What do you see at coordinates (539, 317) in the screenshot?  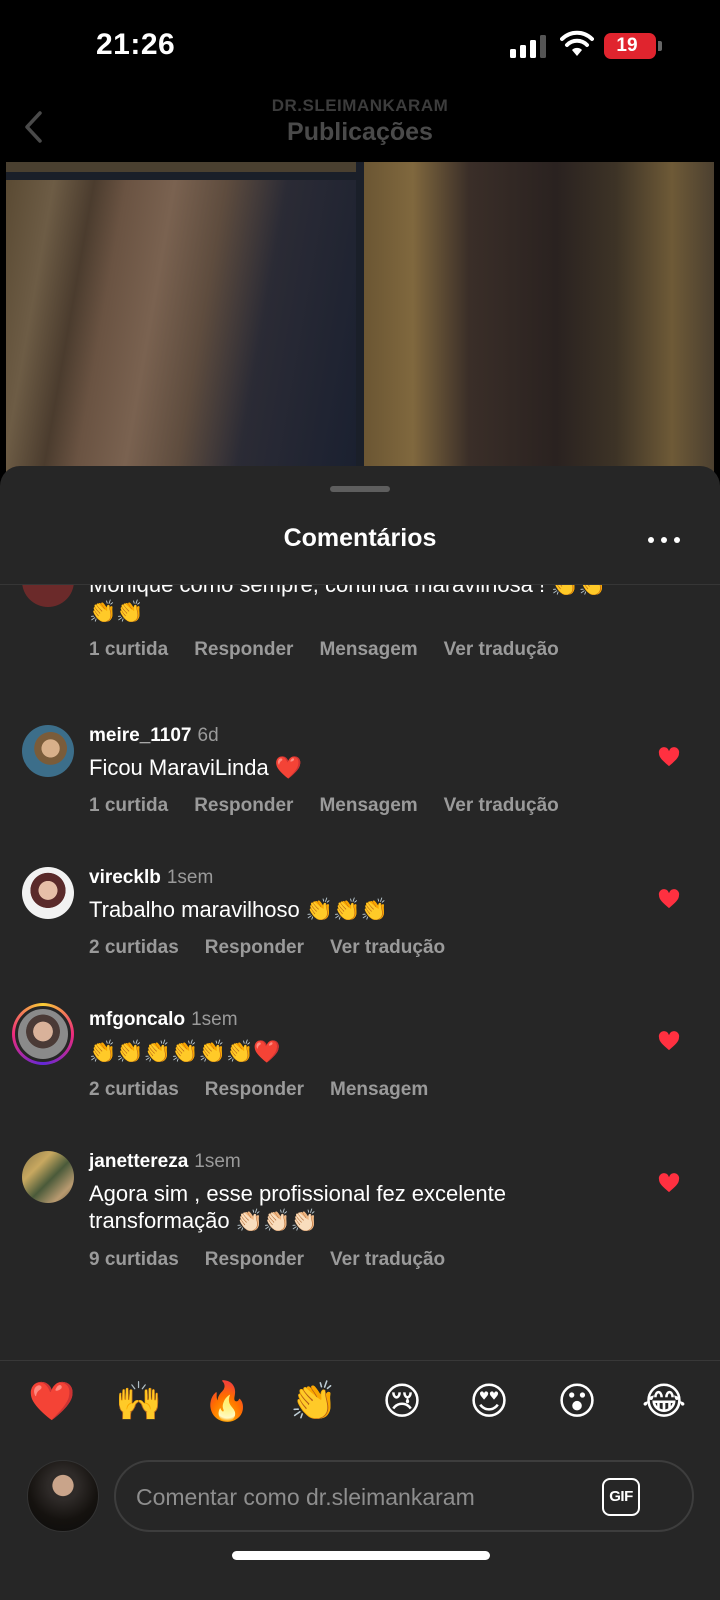 I see `after-photo` at bounding box center [539, 317].